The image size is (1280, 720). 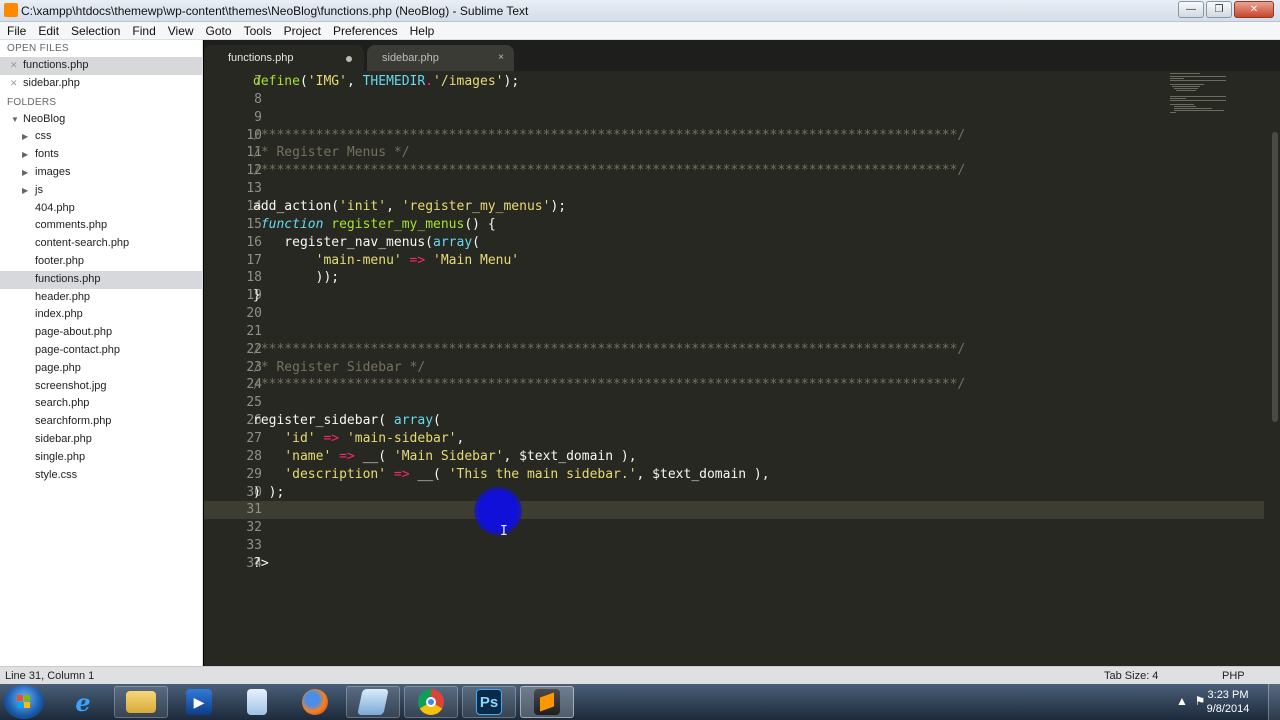 What do you see at coordinates (143, 31) in the screenshot?
I see `menu-find: Find` at bounding box center [143, 31].